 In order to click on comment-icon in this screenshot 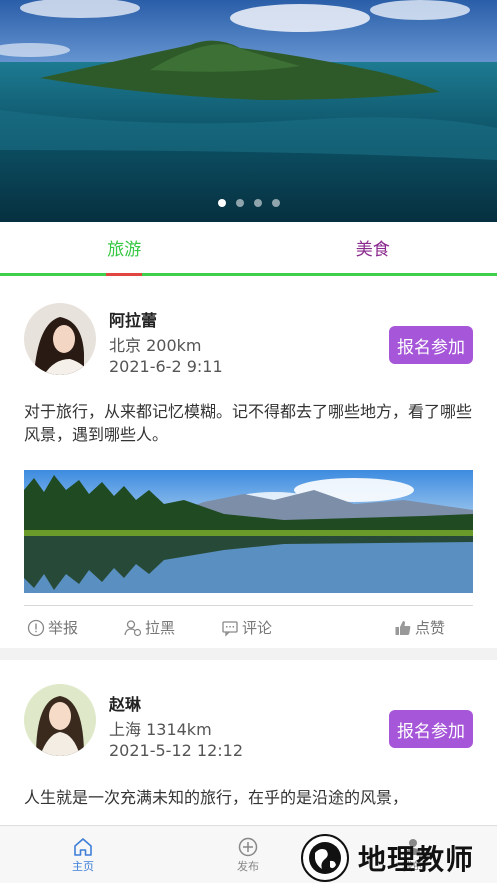, I will do `click(230, 628)`.